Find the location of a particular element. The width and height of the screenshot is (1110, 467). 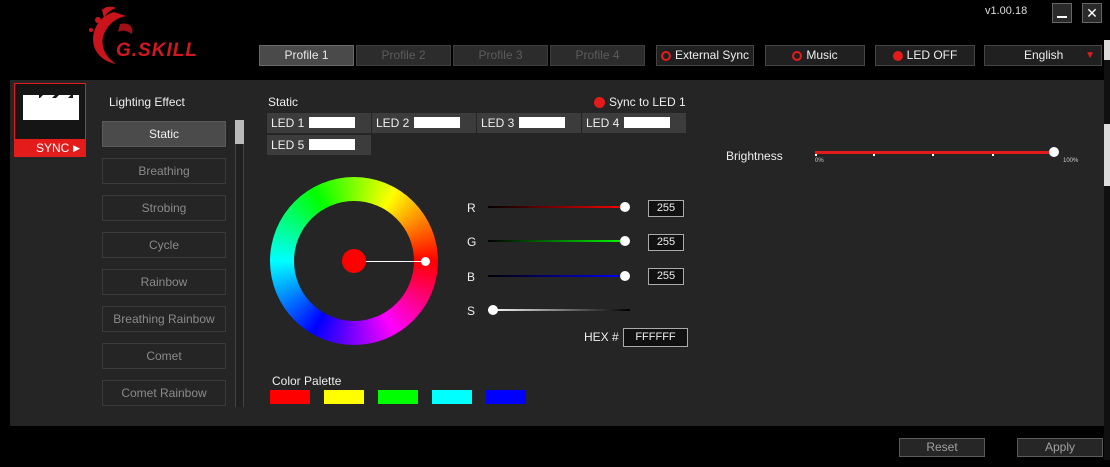

b-slider-track is located at coordinates (557, 276).